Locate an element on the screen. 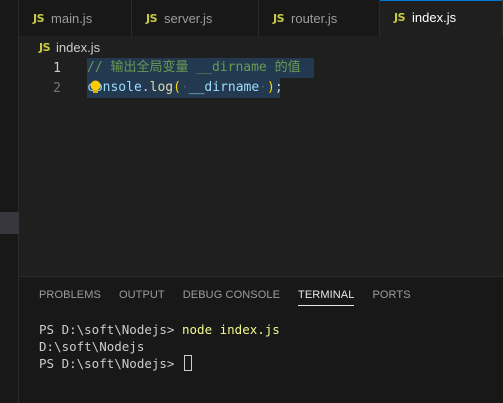  activity-bar-active-marker is located at coordinates (9, 223).